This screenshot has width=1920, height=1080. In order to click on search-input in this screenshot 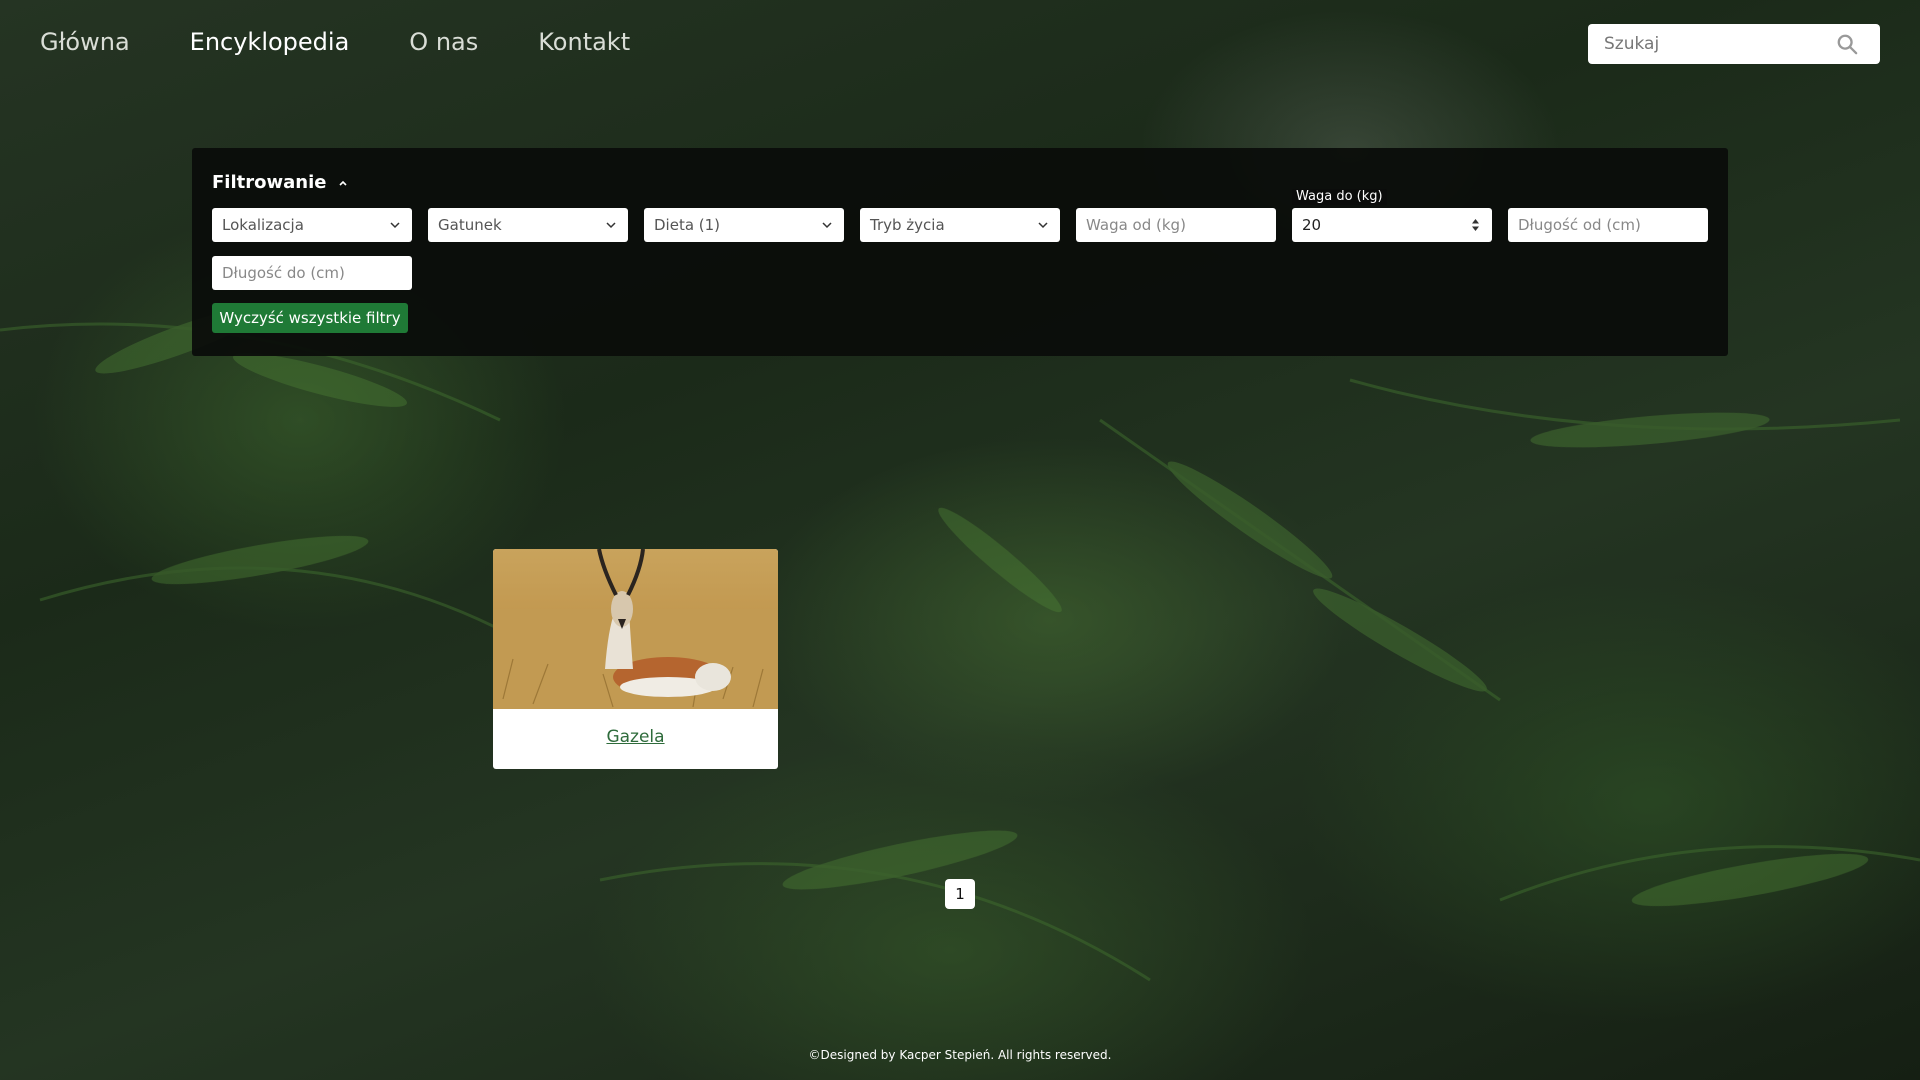, I will do `click(1712, 44)`.